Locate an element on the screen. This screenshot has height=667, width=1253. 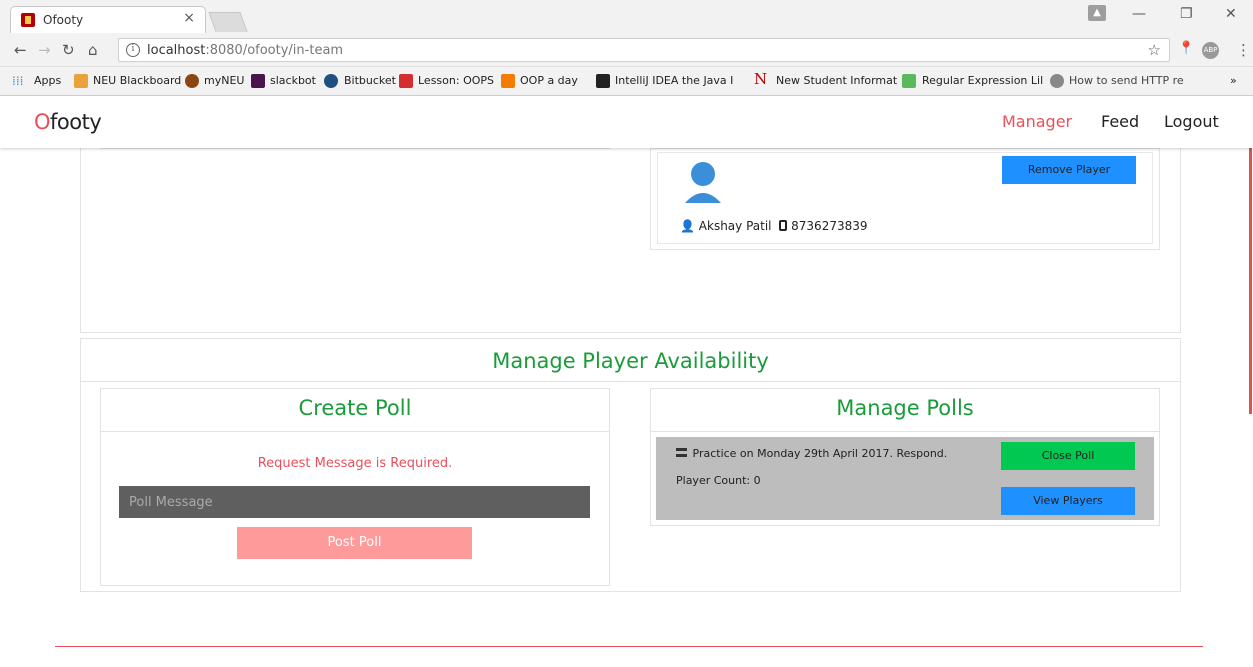
http-icon is located at coordinates (1057, 81).